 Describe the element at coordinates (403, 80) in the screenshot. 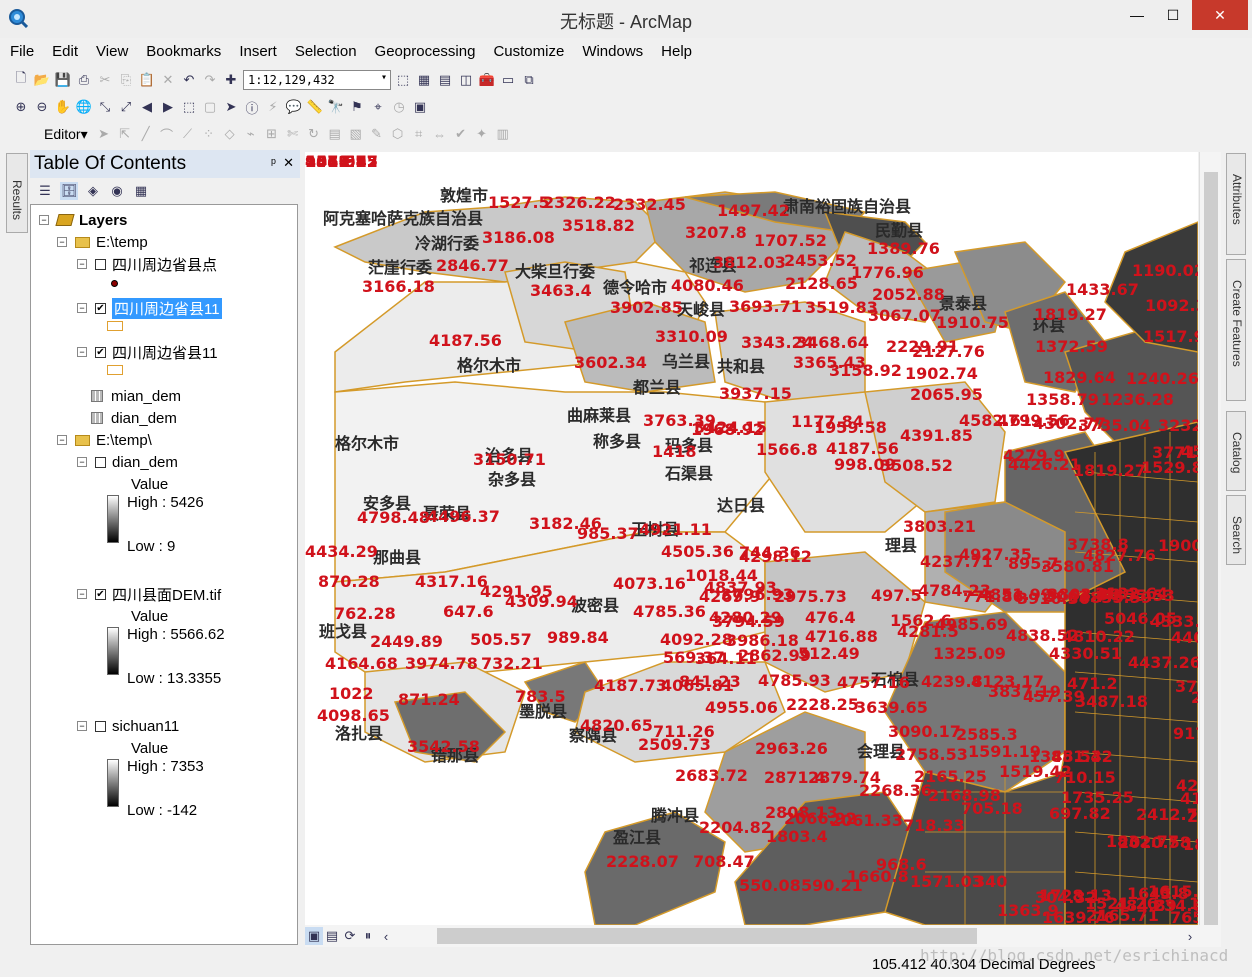

I see `editor-toolbar-icon: ⬚` at that location.